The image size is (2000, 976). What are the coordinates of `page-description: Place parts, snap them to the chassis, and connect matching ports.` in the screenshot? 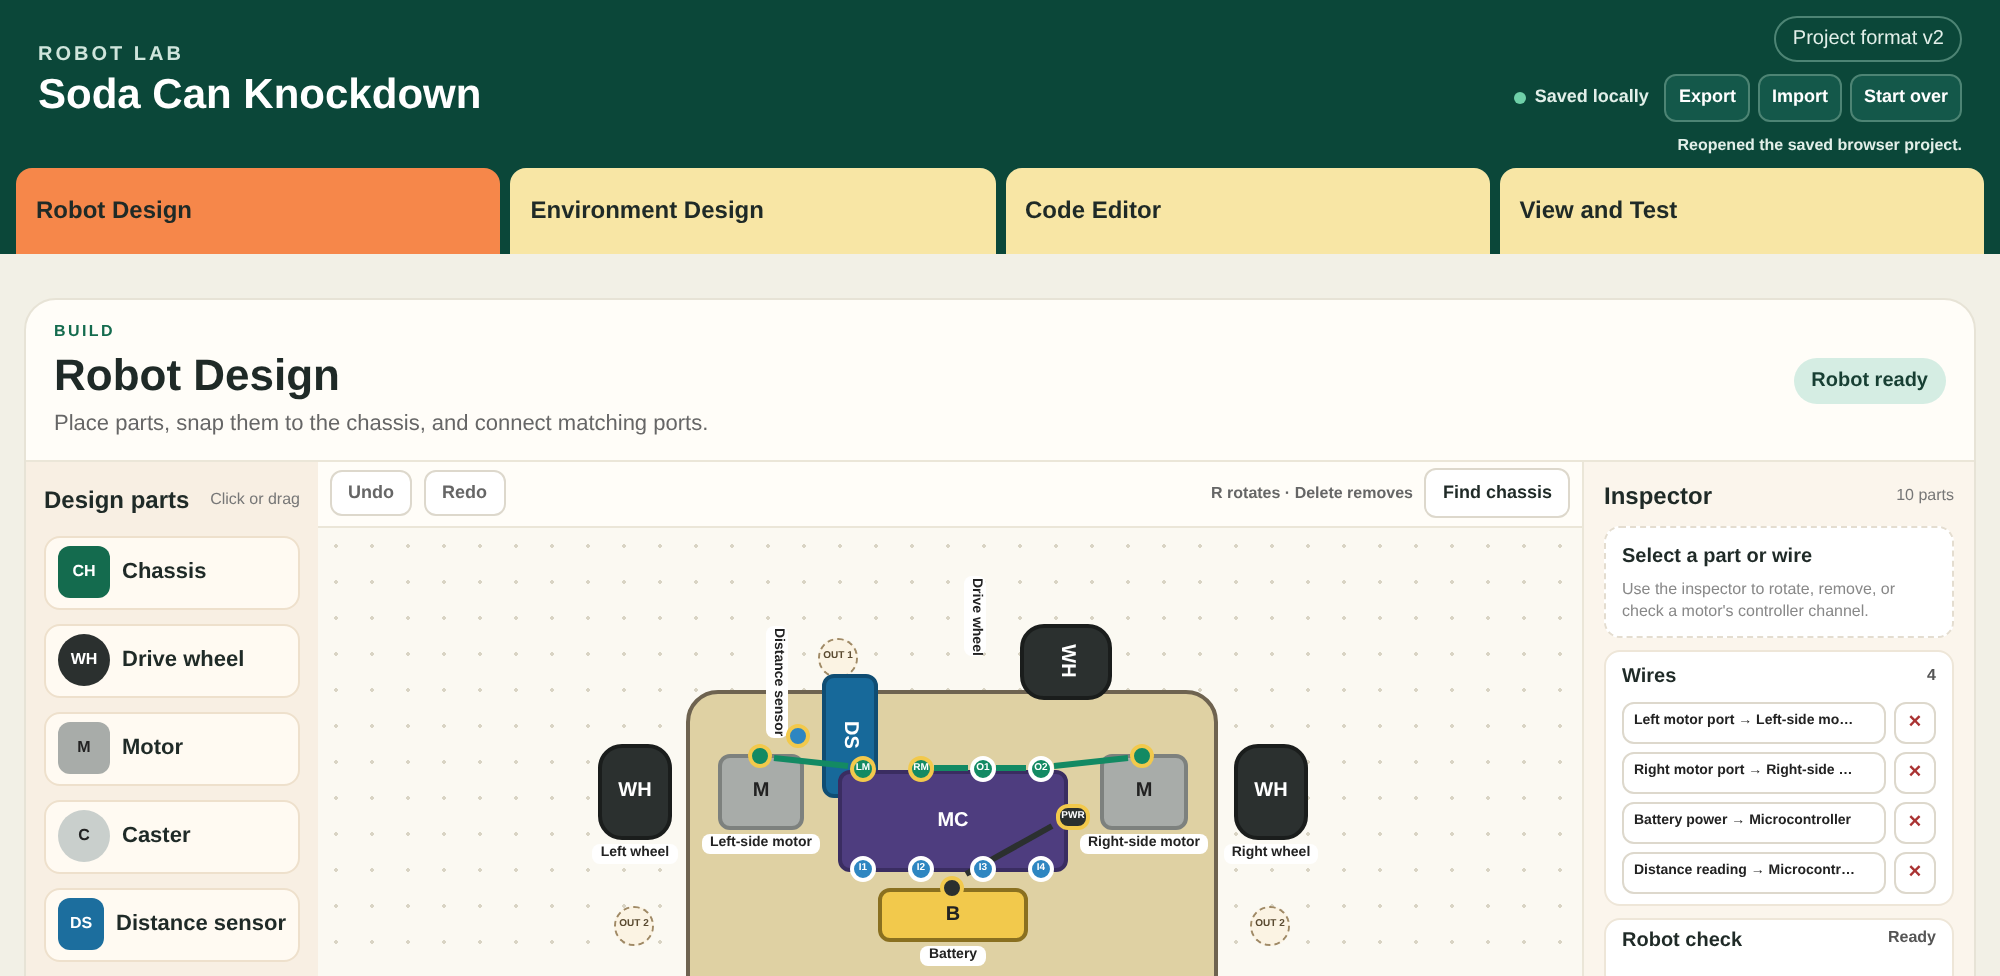 It's located at (381, 425).